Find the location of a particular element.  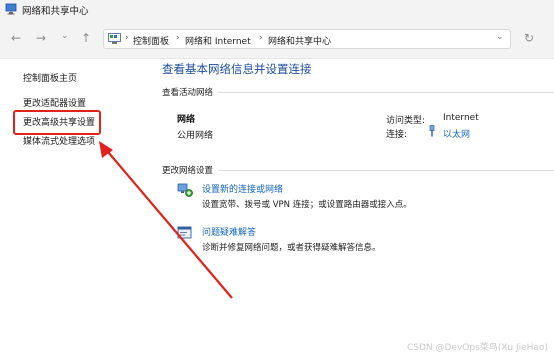

access-type-label: 访问类型: is located at coordinates (406, 121).